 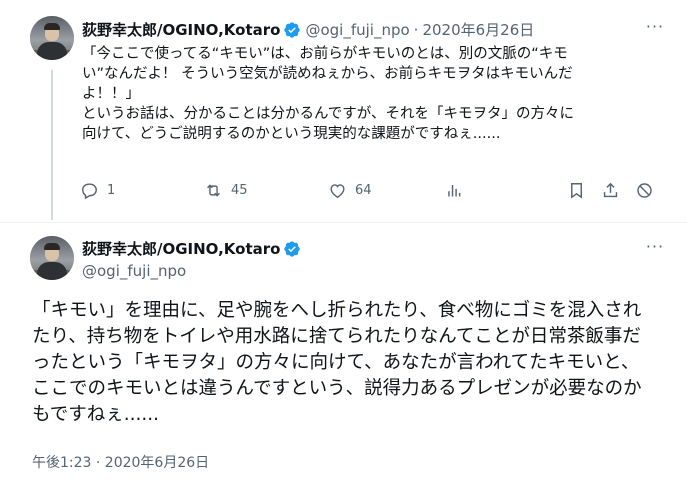 I want to click on tweet-text-line: というお話は、分かることは分かるんですが、それを「キモヲタ」の方々に, so click(x=328, y=114).